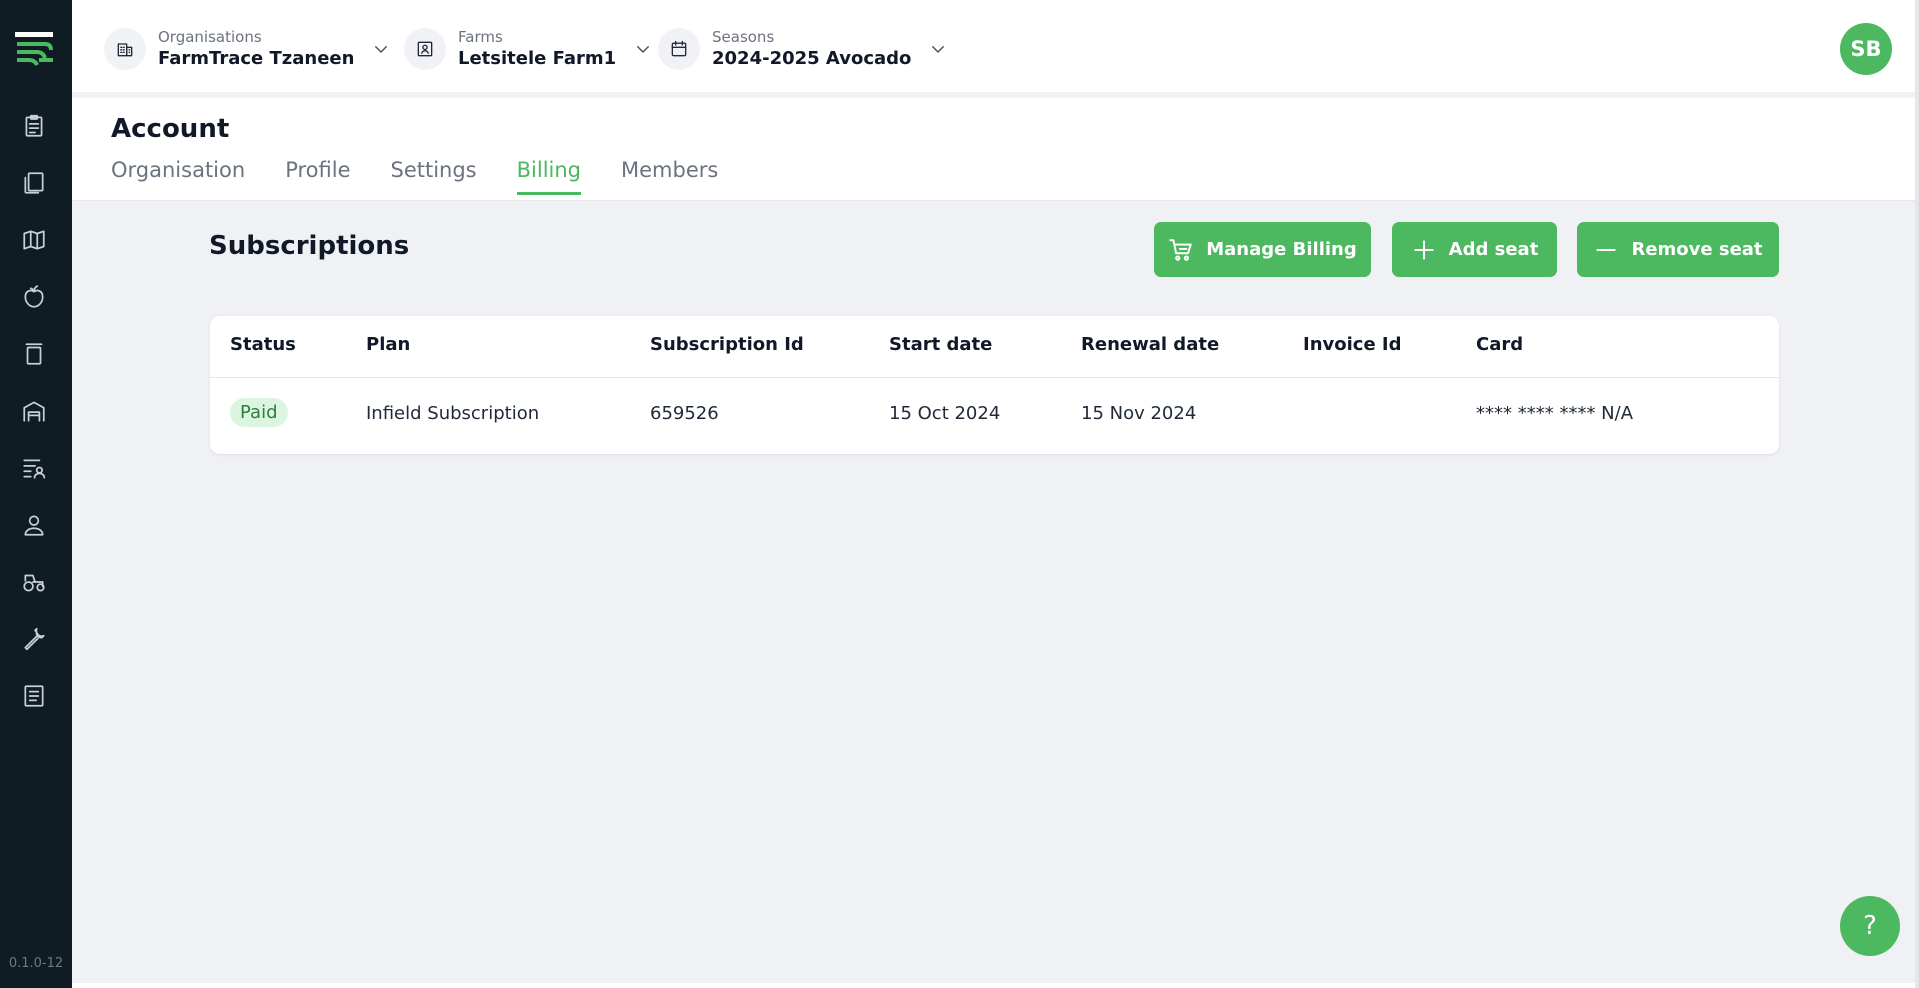  Describe the element at coordinates (480, 37) in the screenshot. I see `farm-label: Farms` at that location.